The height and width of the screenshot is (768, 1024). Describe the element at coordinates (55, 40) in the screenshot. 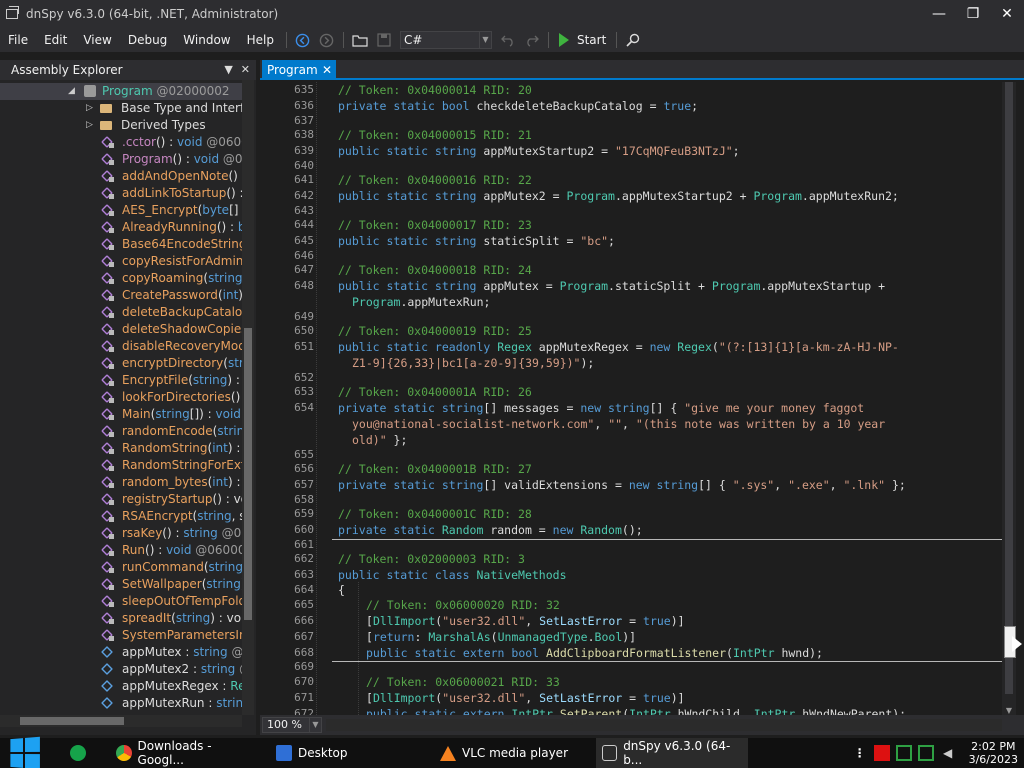

I see `menu-edit: Edit` at that location.